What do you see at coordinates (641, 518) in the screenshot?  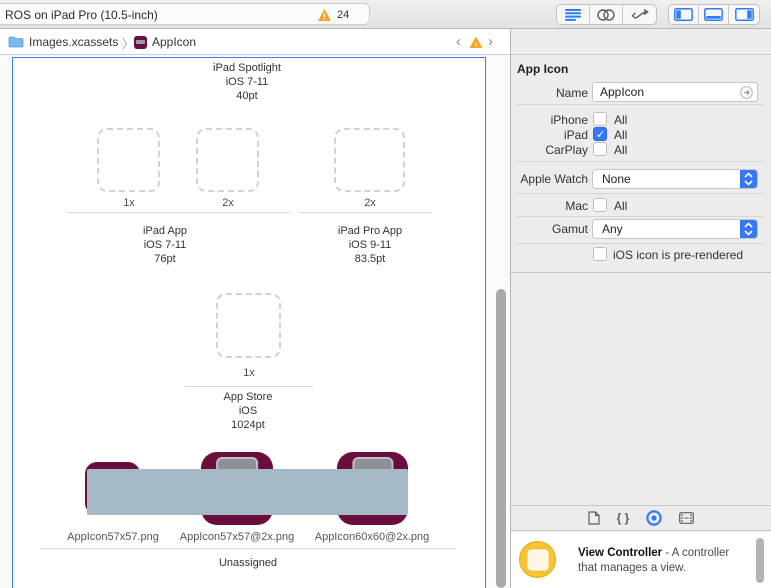 I see `library-selector-bar: { }` at bounding box center [641, 518].